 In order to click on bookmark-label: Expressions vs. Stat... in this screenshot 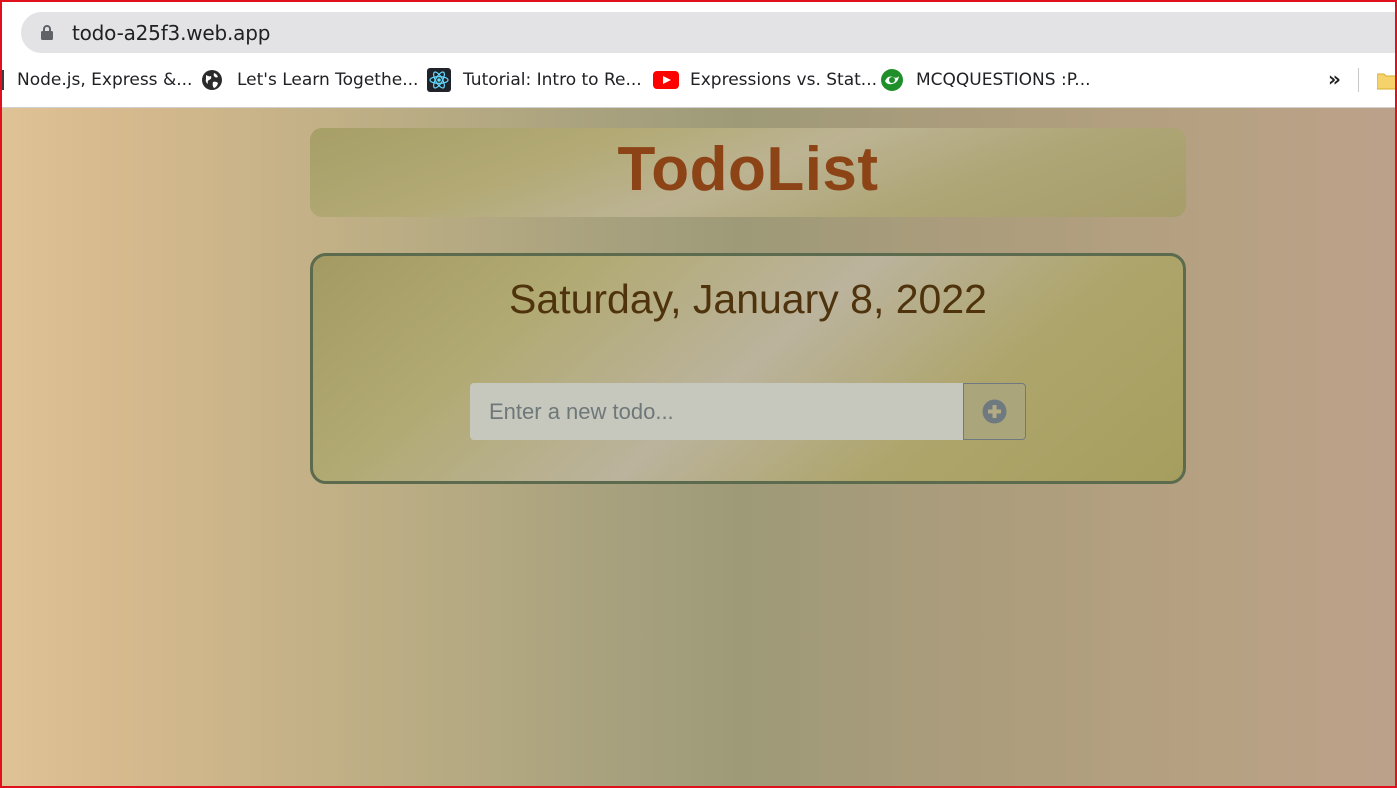, I will do `click(784, 80)`.